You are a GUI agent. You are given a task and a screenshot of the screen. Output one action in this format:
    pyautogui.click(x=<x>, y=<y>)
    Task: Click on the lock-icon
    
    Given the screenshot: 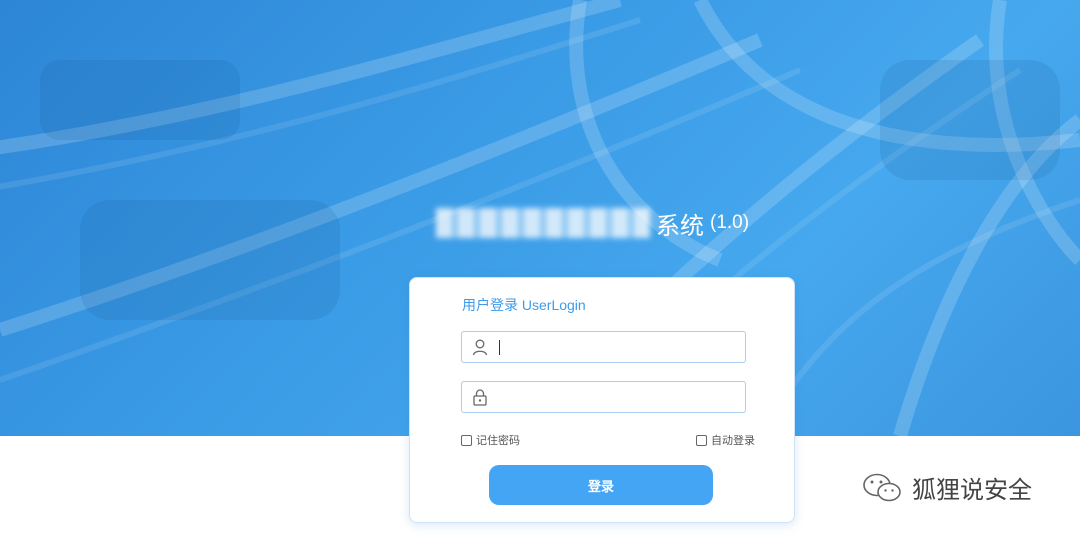 What is the action you would take?
    pyautogui.click(x=480, y=397)
    